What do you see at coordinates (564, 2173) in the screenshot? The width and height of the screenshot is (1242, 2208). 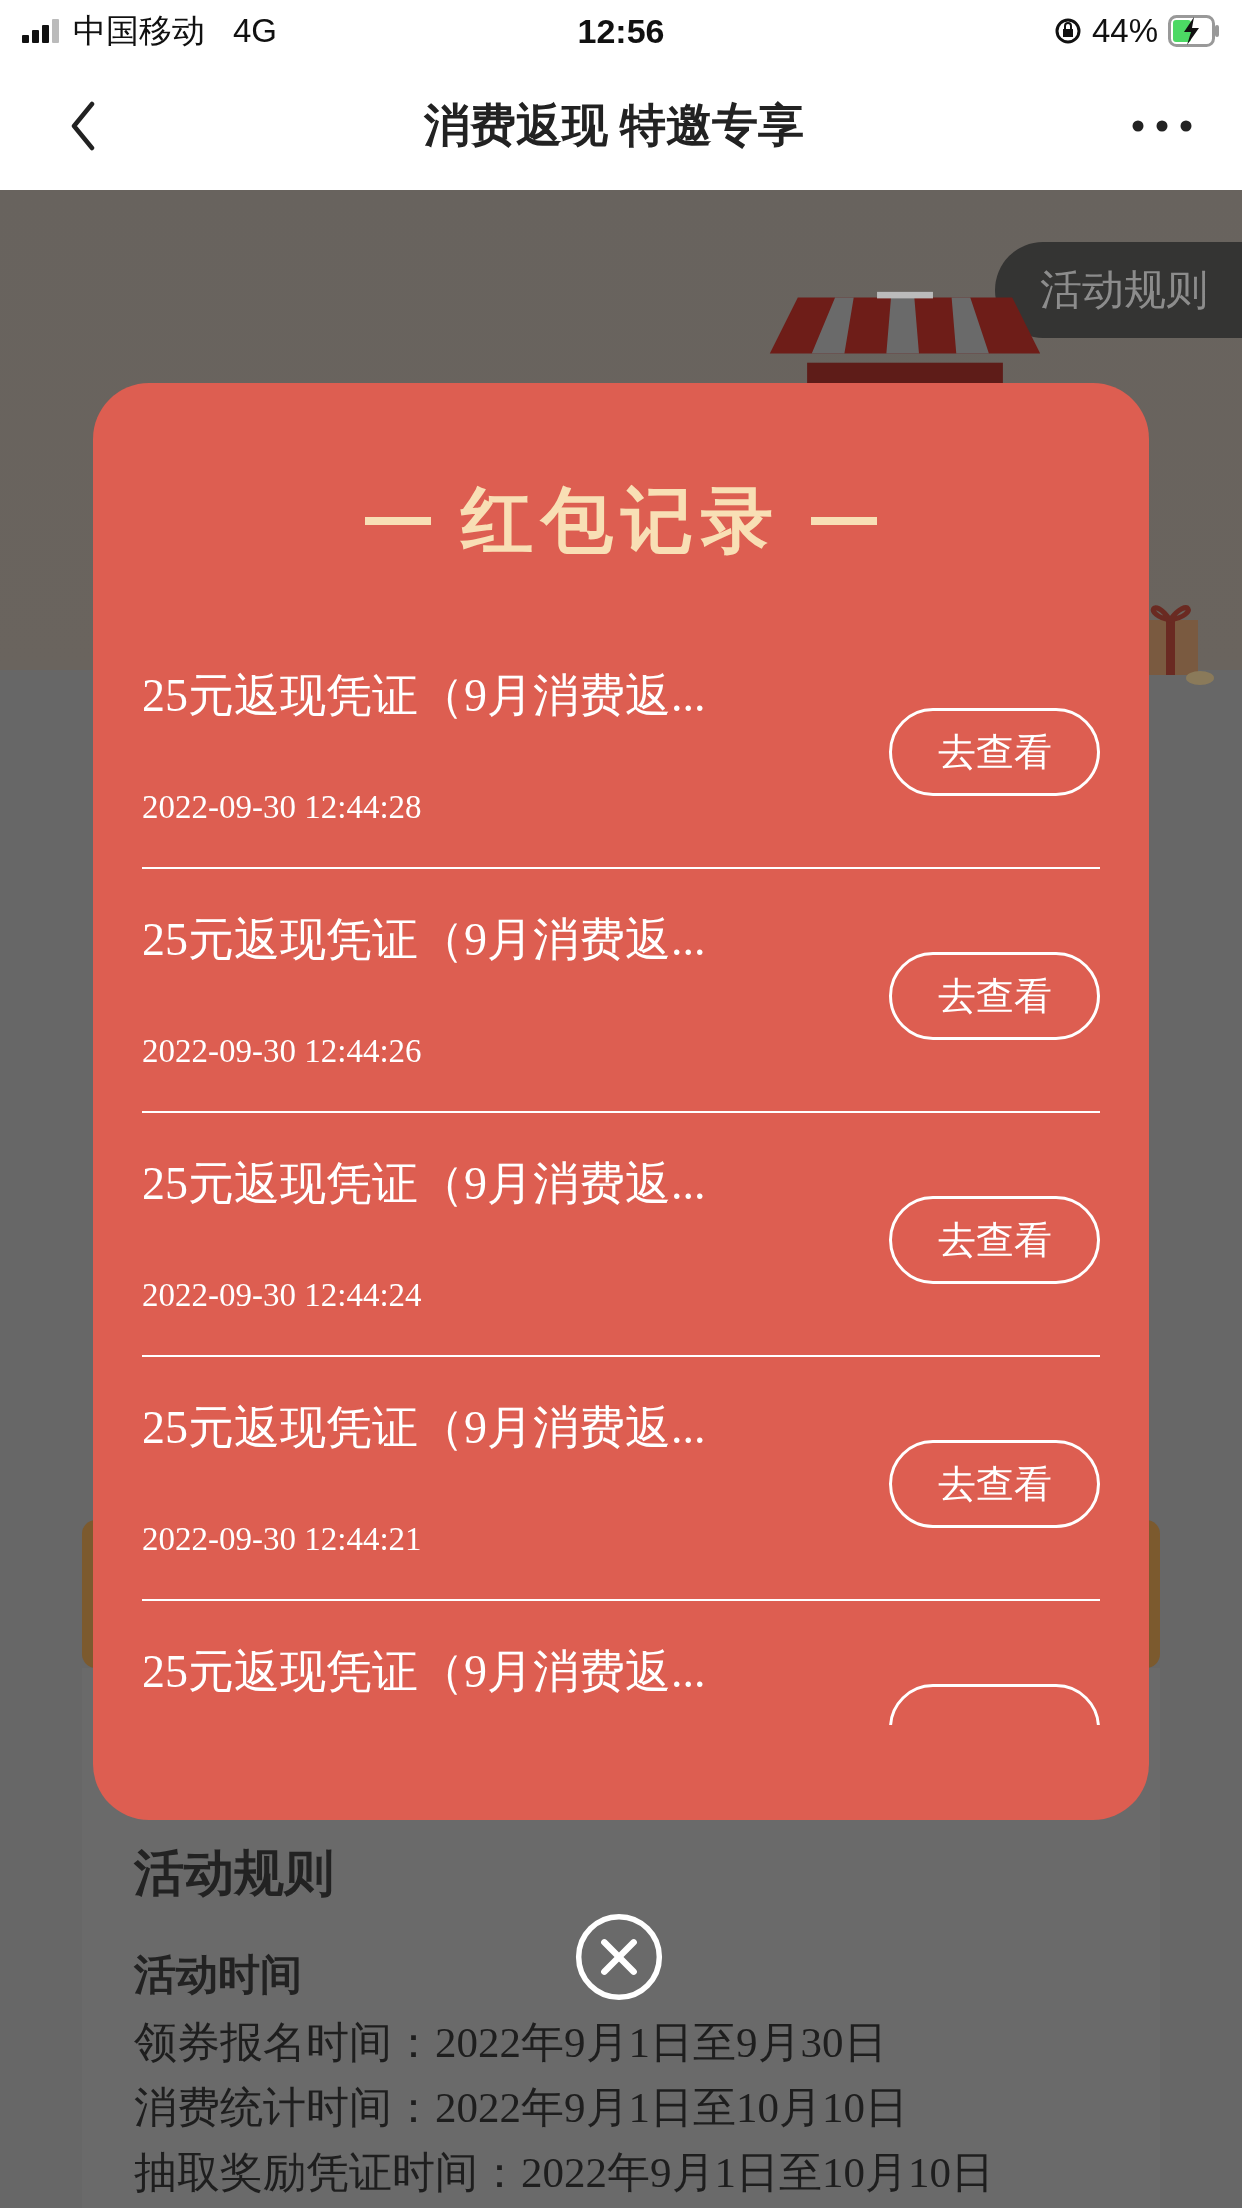 I see `rule-line: 抽取奖励凭证时间：2022年9月1日至10月10日` at bounding box center [564, 2173].